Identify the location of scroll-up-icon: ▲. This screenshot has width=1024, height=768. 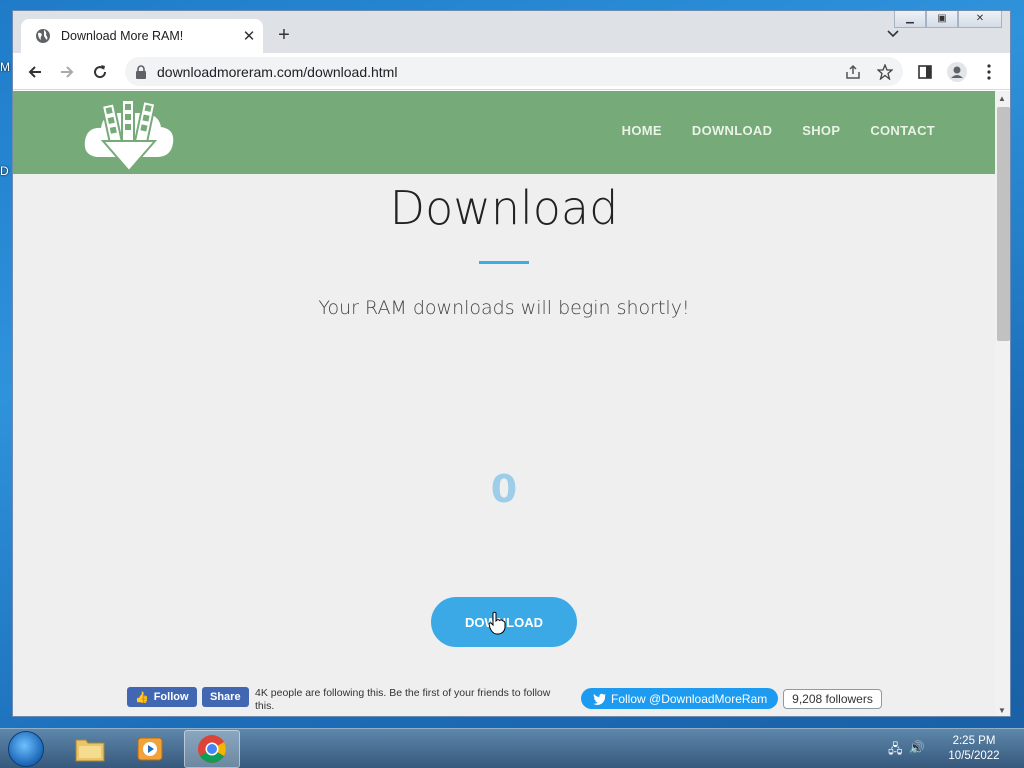
(1002, 98).